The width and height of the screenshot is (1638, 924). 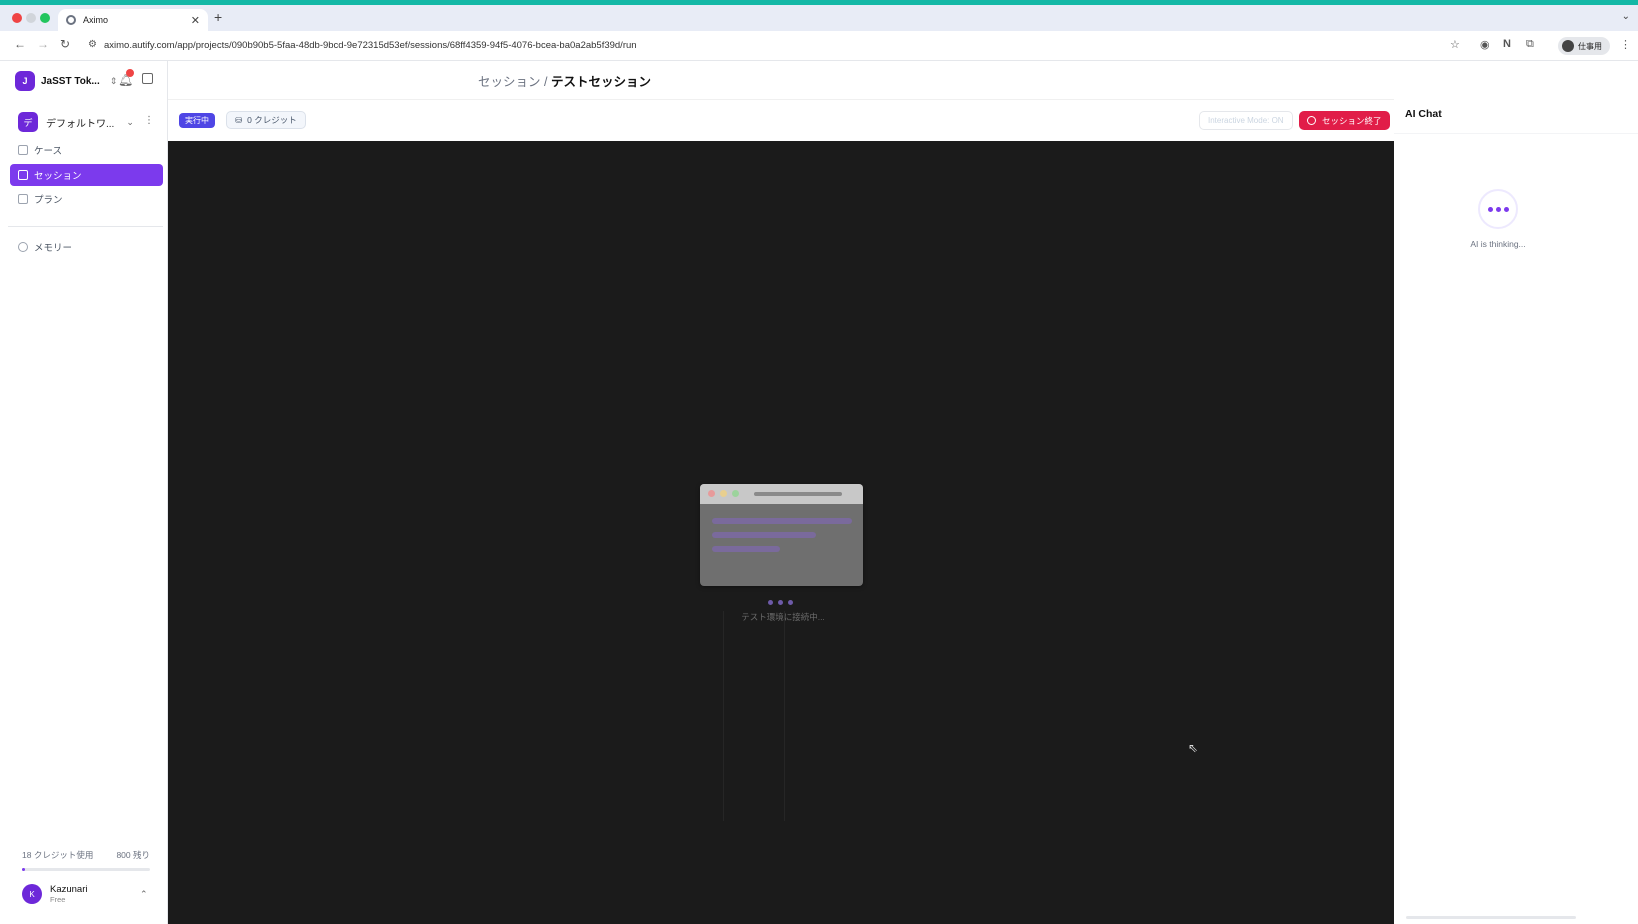 What do you see at coordinates (1590, 46) in the screenshot?
I see `profile-label: 仕事用` at bounding box center [1590, 46].